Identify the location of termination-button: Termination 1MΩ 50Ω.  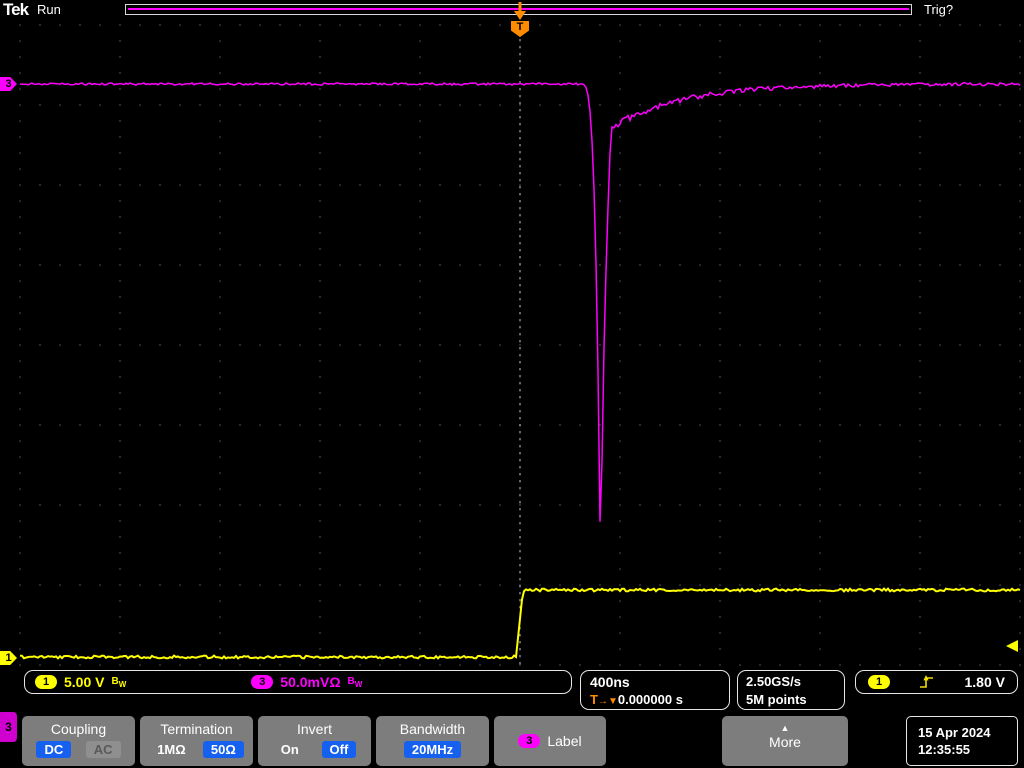
(196, 741).